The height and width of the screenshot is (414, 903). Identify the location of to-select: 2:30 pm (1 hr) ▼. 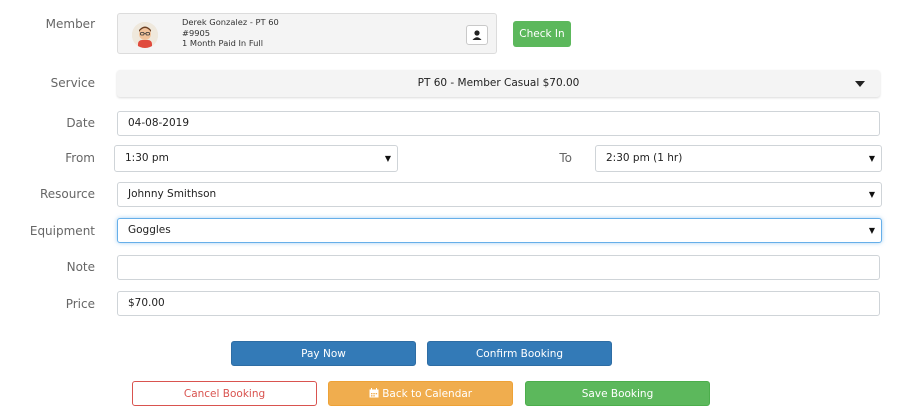
(738, 158).